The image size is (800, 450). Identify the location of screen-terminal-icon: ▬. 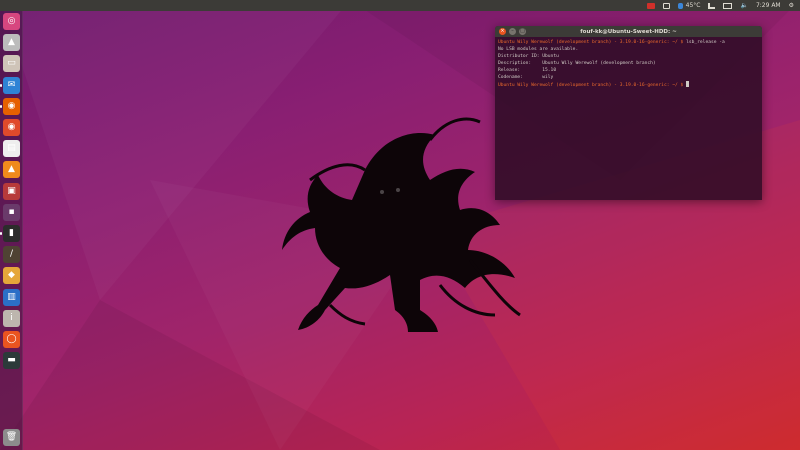
(11, 361).